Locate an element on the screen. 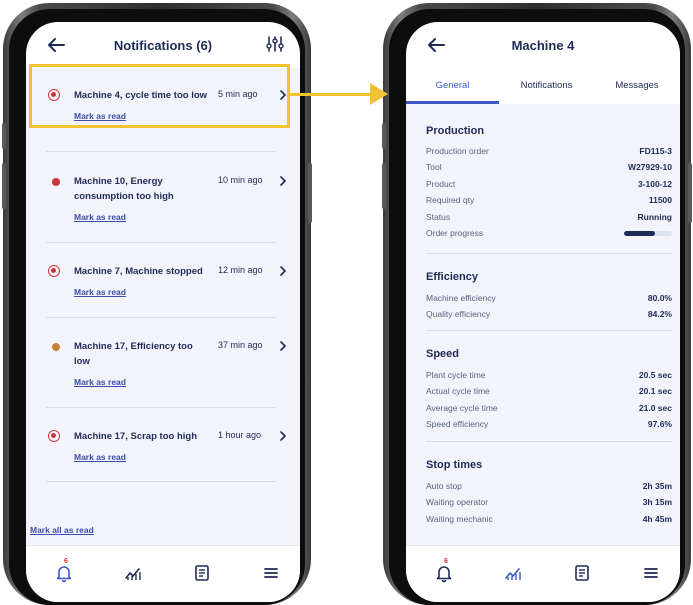  detail-value: Running is located at coordinates (654, 217).